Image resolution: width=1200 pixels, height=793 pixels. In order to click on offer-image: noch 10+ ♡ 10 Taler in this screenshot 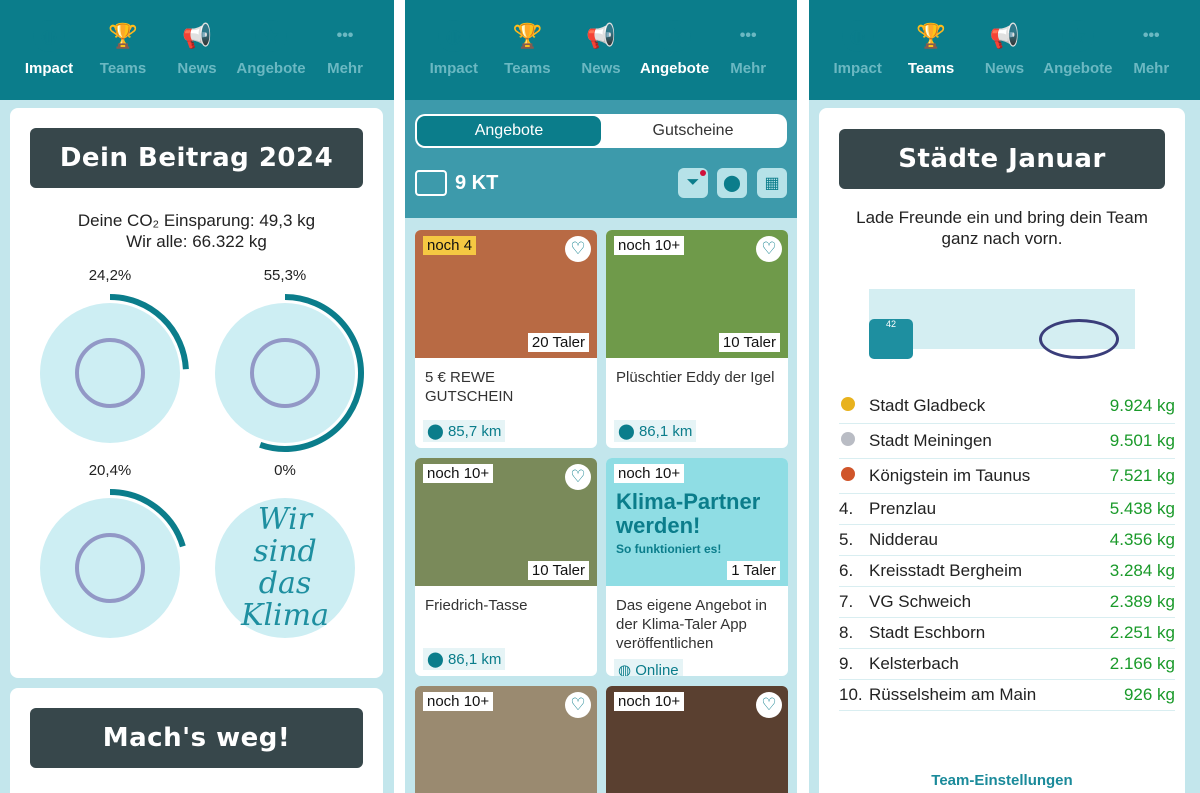, I will do `click(697, 294)`.